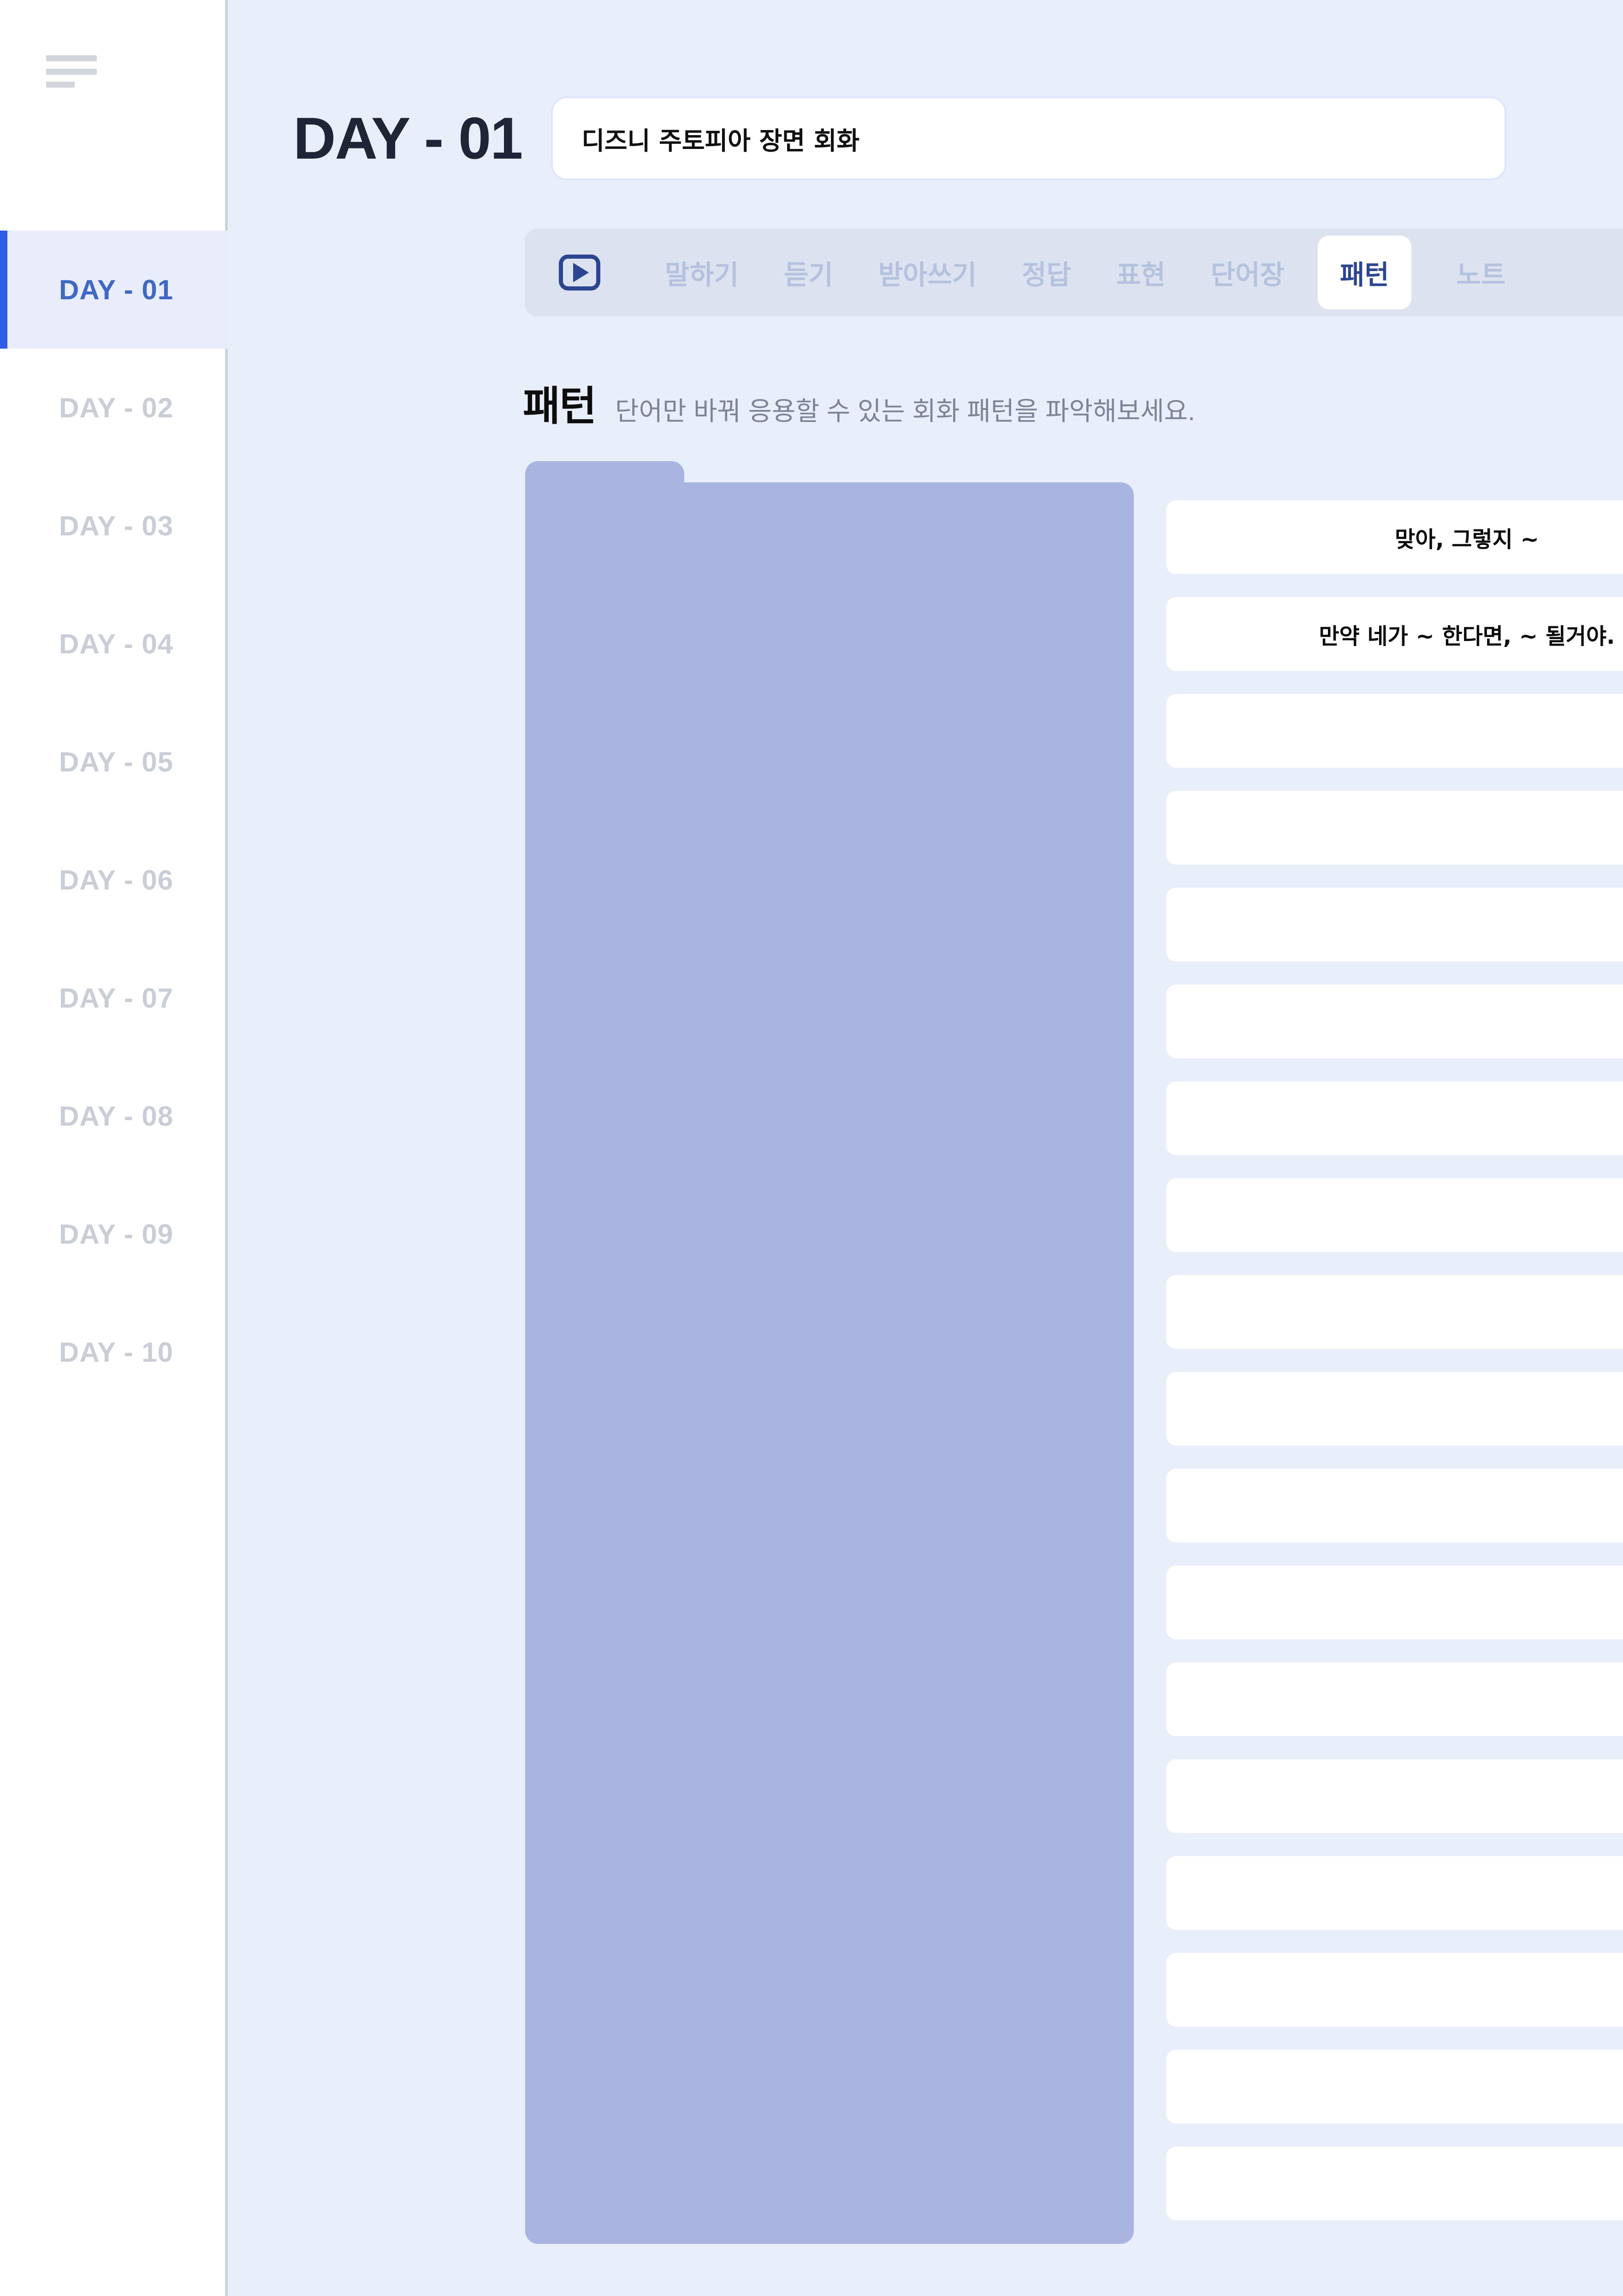 The width and height of the screenshot is (1623, 2296). Describe the element at coordinates (1481, 272) in the screenshot. I see `tab-note: 노트` at that location.